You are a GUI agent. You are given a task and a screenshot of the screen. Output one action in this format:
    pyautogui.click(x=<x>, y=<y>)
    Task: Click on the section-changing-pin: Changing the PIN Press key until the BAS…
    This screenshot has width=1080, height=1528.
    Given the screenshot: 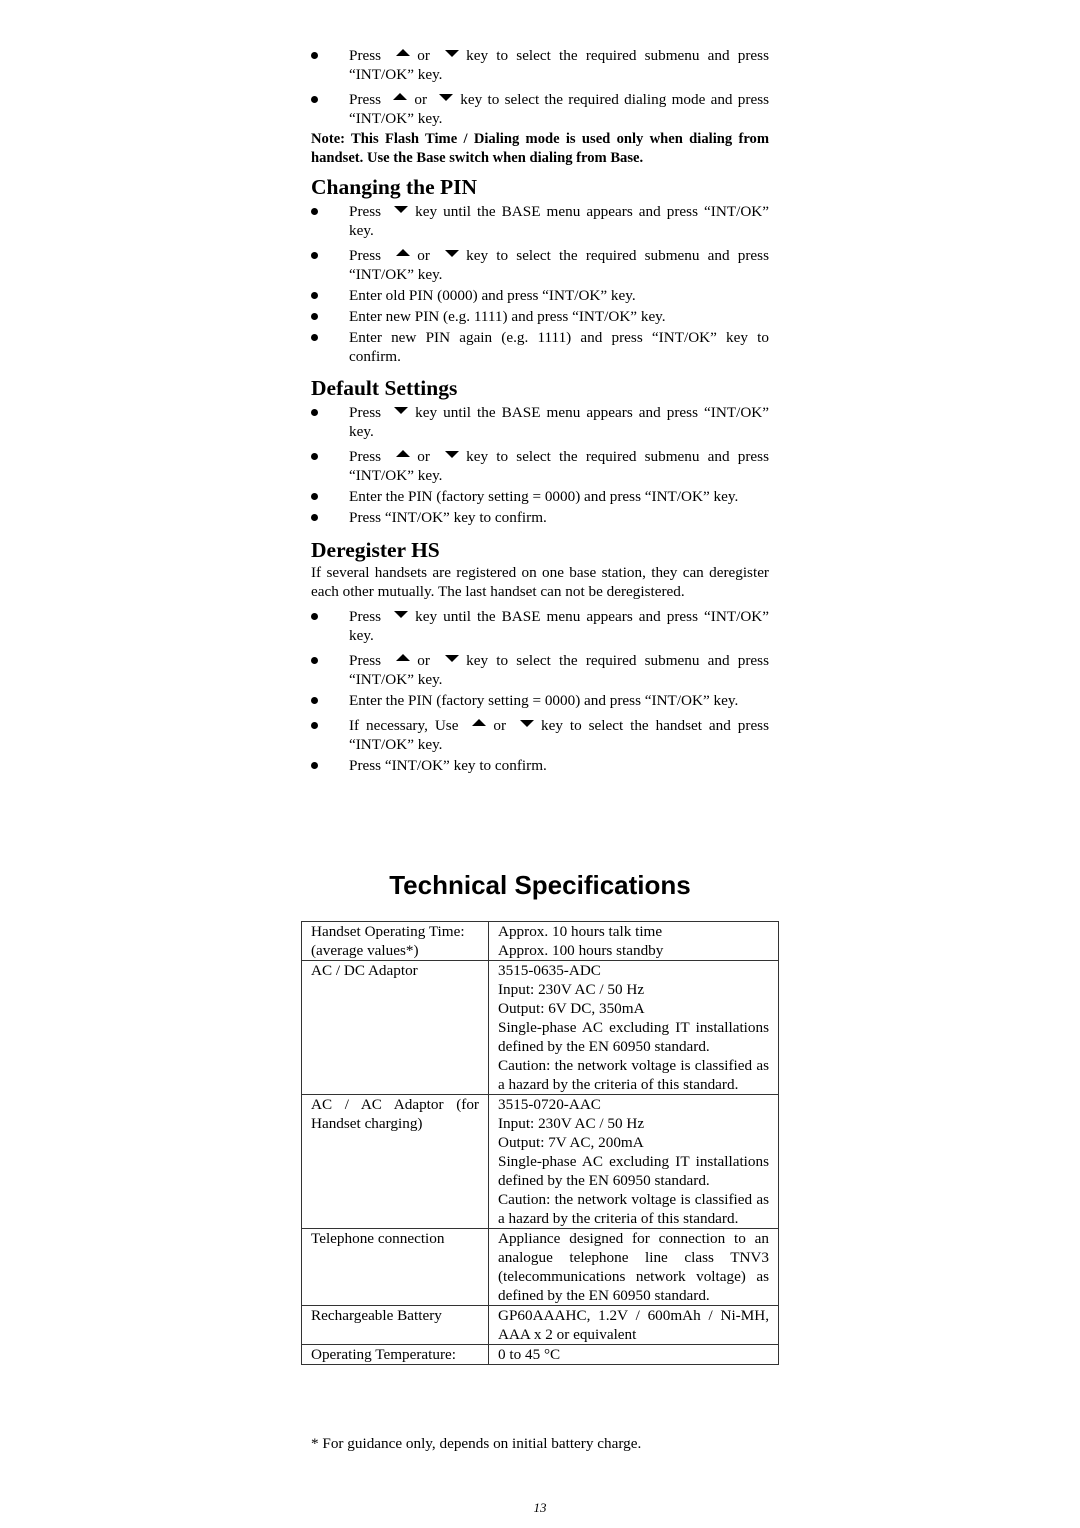 What is the action you would take?
    pyautogui.click(x=540, y=270)
    